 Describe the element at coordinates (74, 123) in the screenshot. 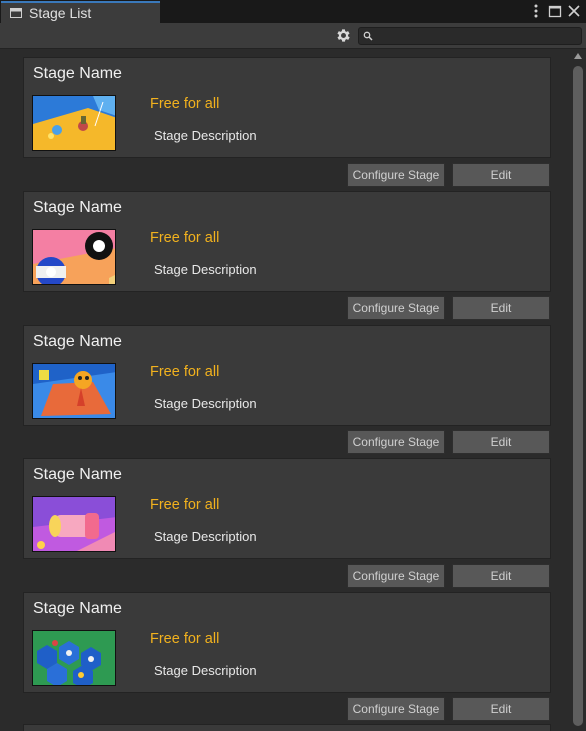

I see `yellow-arena-thumbnail` at that location.